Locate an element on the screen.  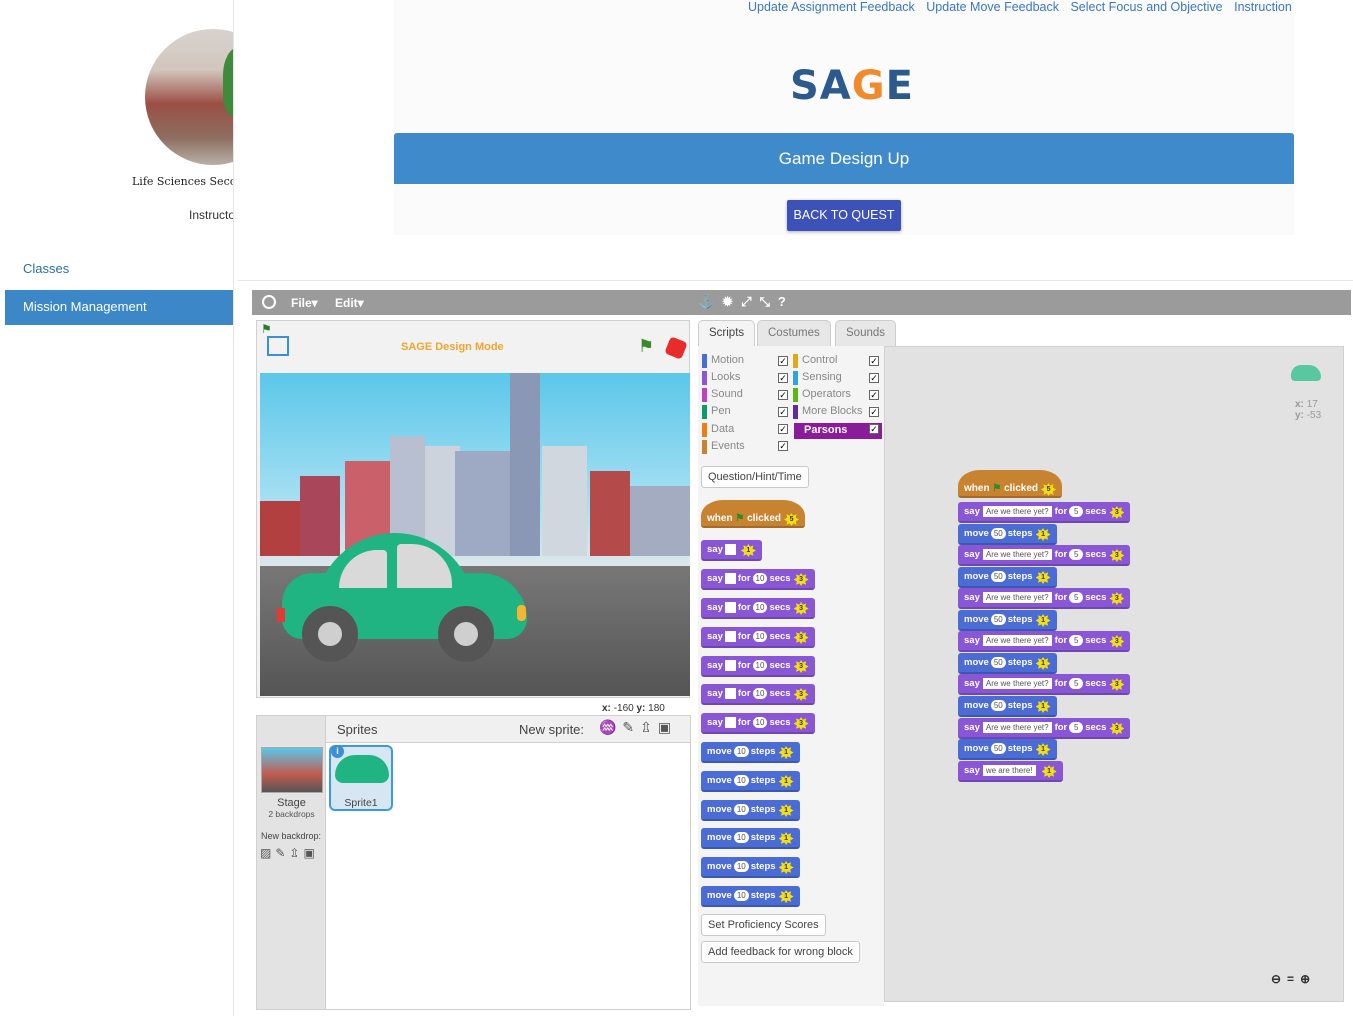
sidebar-item-classes: Classes is located at coordinates (46, 268).